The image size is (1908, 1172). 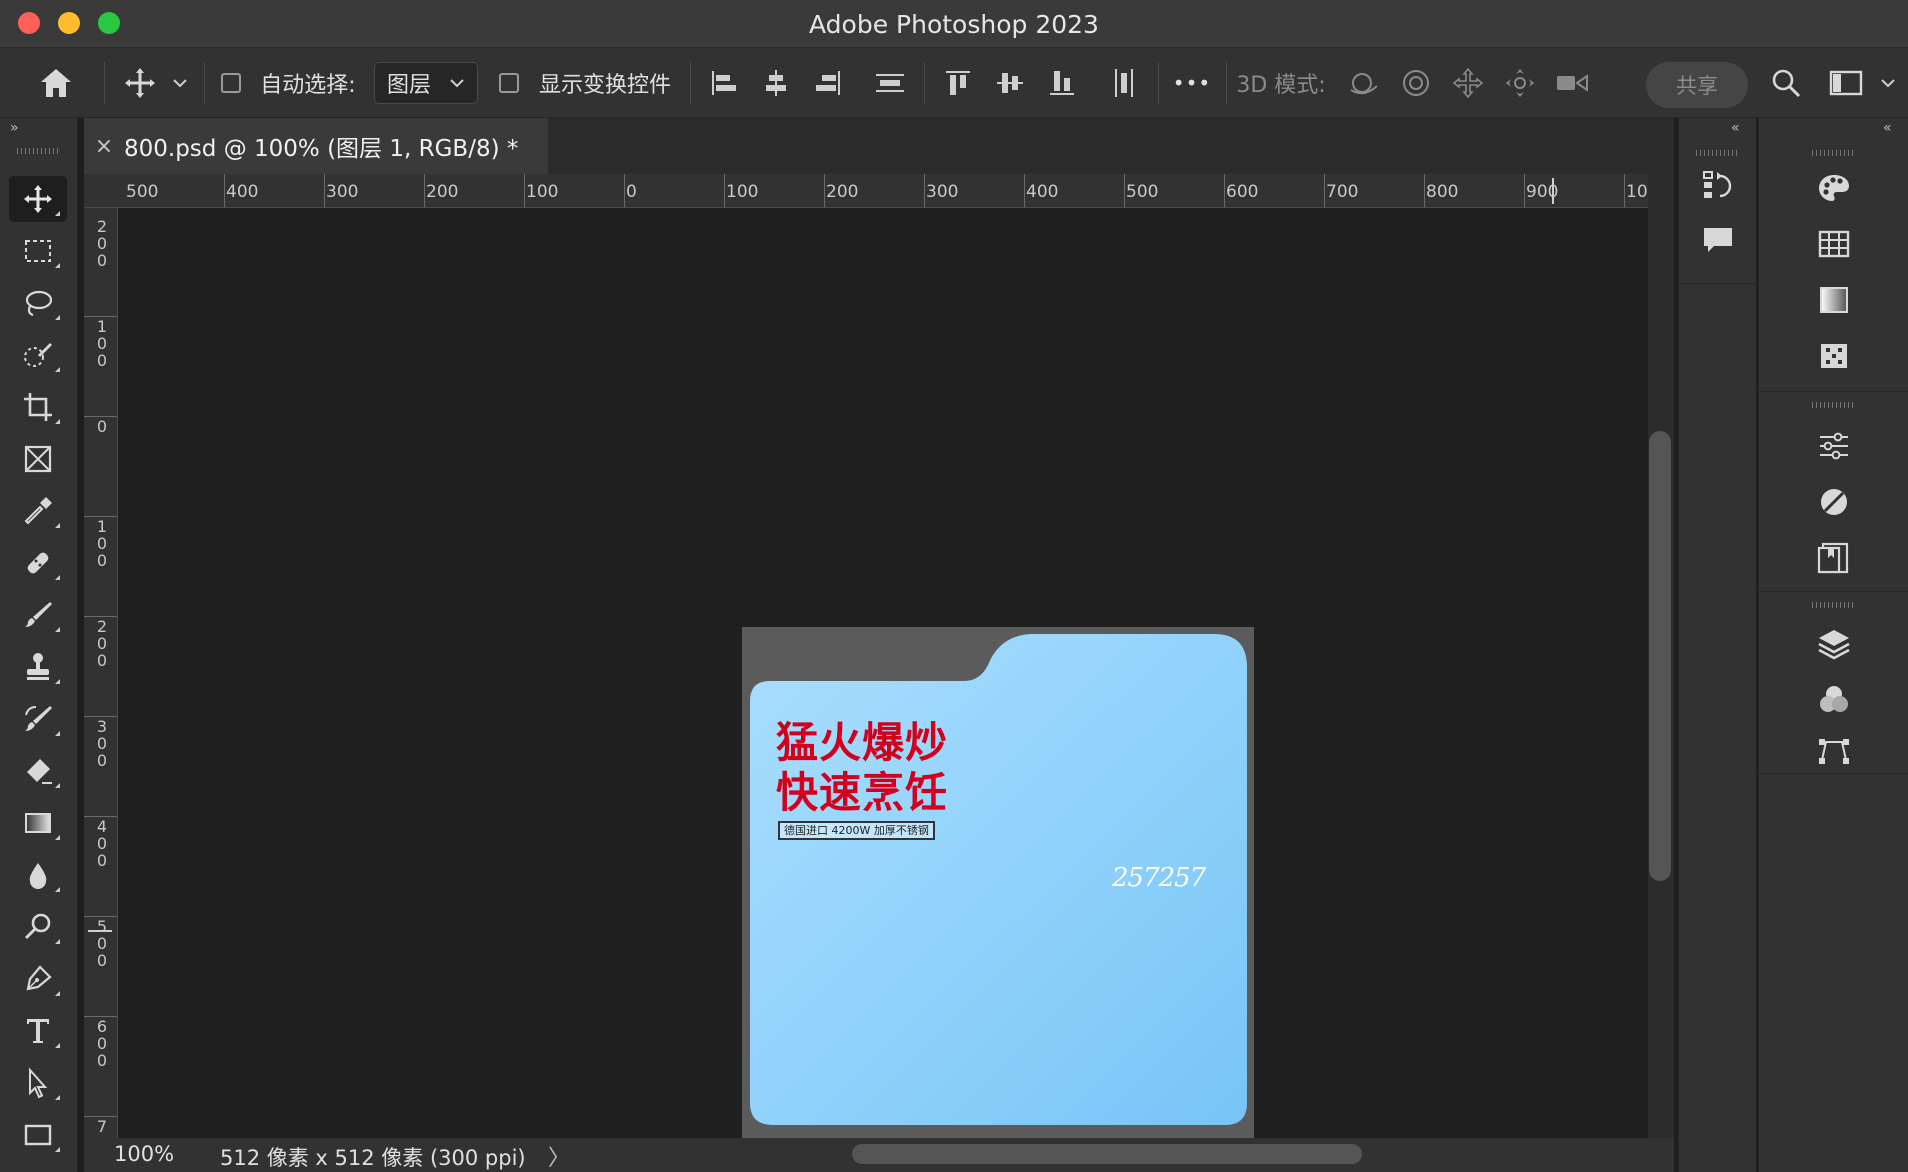 I want to click on palette-icon, so click(x=1834, y=188).